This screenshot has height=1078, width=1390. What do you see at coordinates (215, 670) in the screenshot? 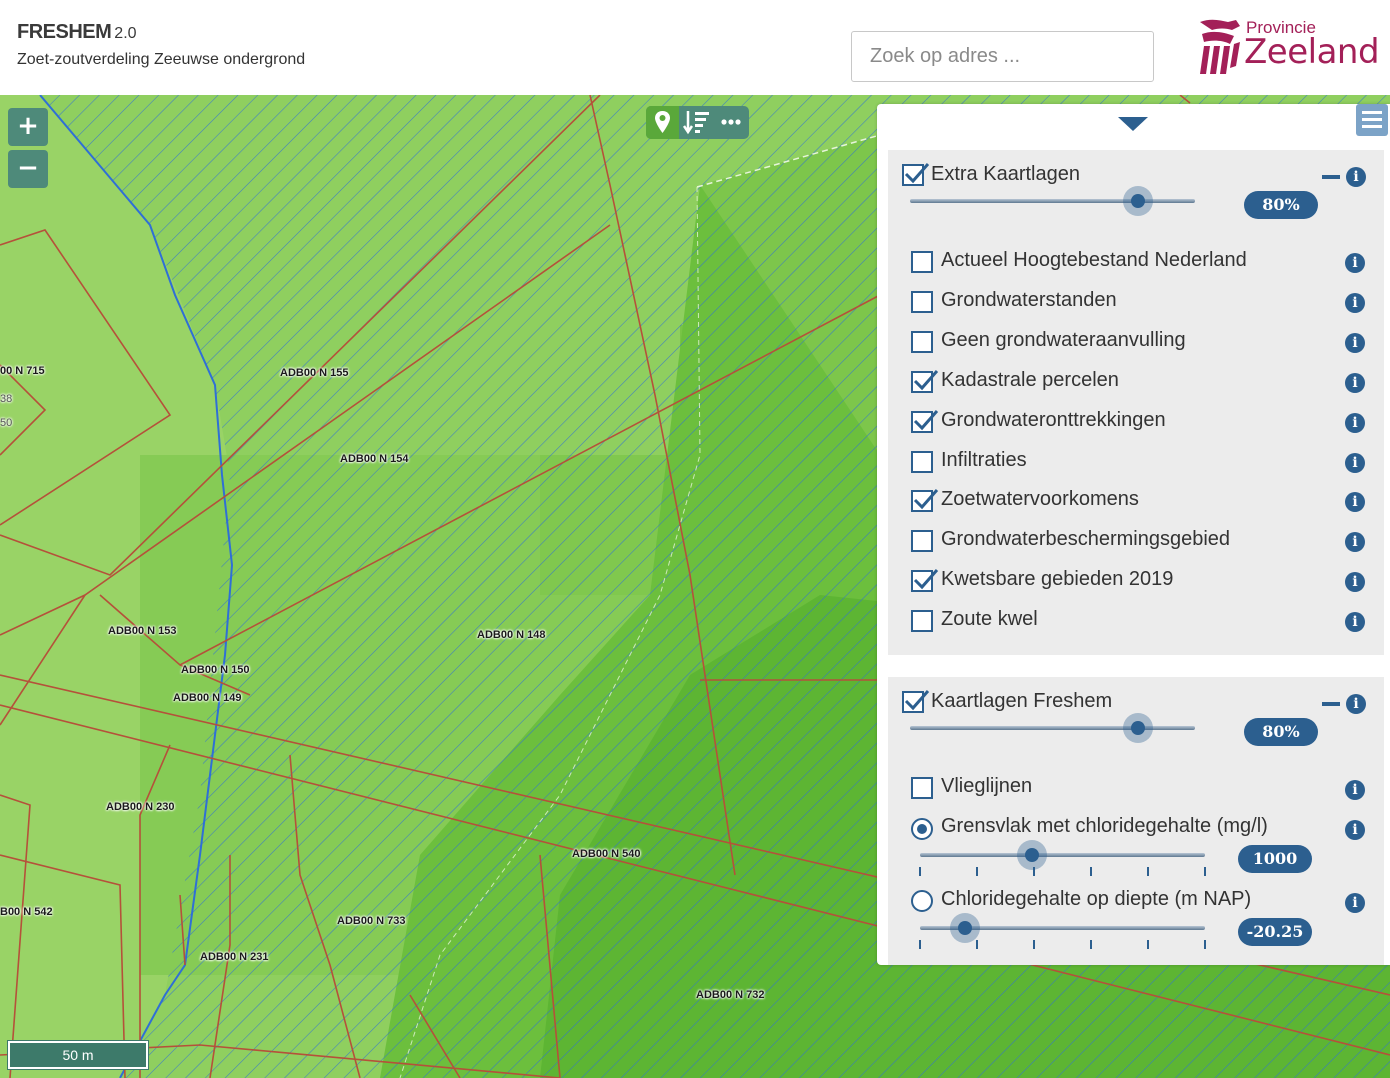
I see `parcel-label: ADB00 N 150` at bounding box center [215, 670].